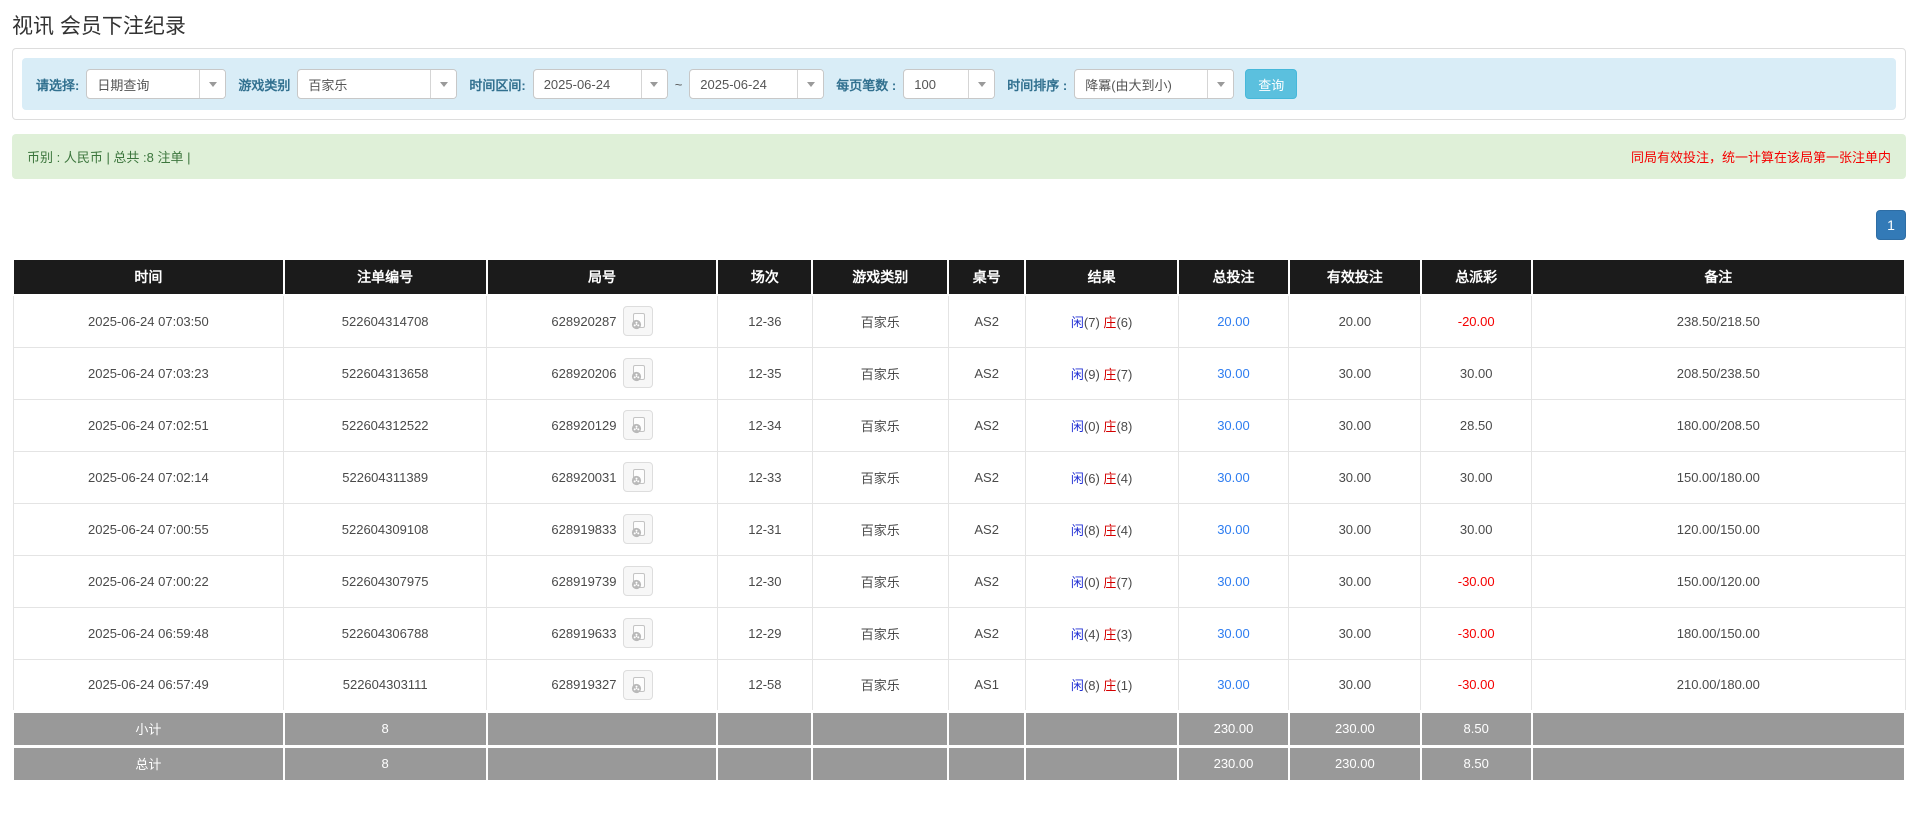 This screenshot has height=819, width=1918. What do you see at coordinates (385, 321) in the screenshot?
I see `cell-bet-id: 522604314708` at bounding box center [385, 321].